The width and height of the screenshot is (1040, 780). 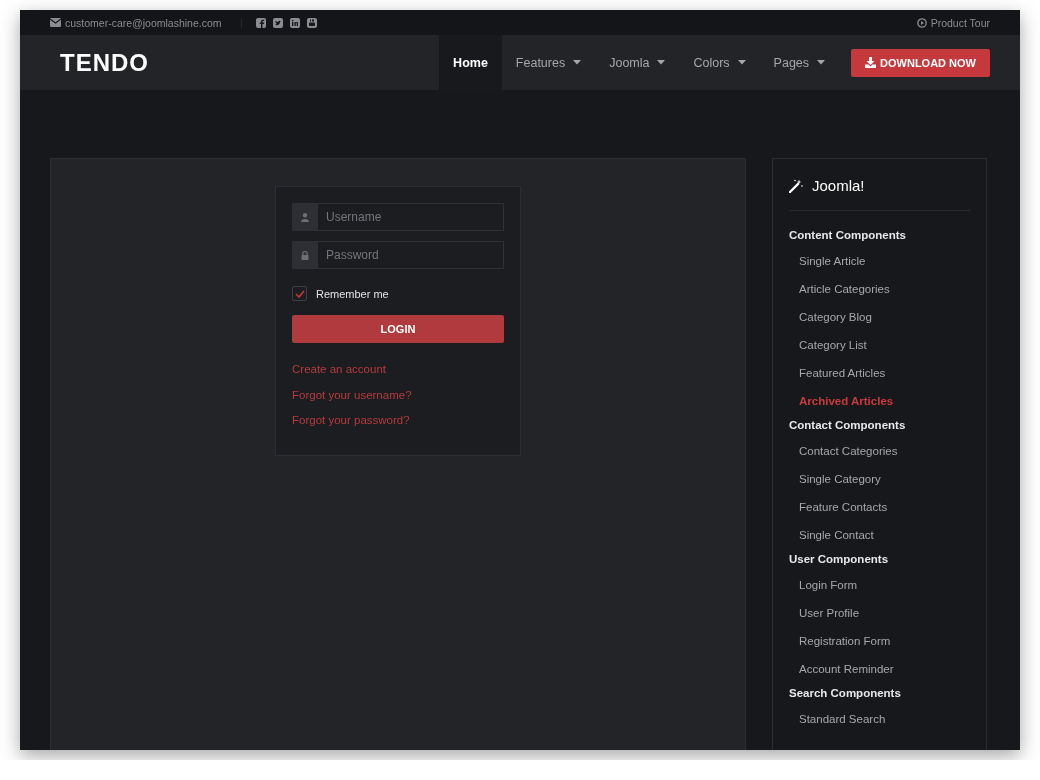 I want to click on password-field: Password, so click(x=411, y=255).